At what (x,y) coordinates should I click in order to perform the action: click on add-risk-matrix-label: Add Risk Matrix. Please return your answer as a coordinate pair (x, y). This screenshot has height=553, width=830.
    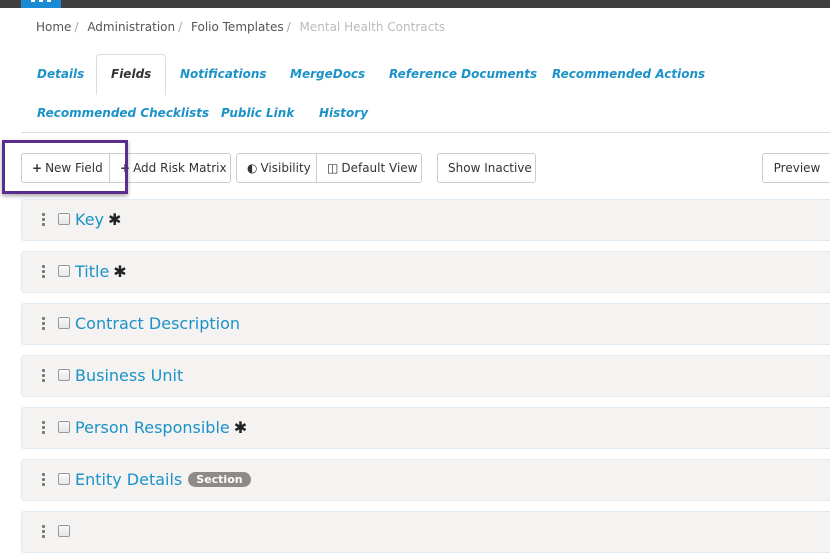
    Looking at the image, I should click on (180, 168).